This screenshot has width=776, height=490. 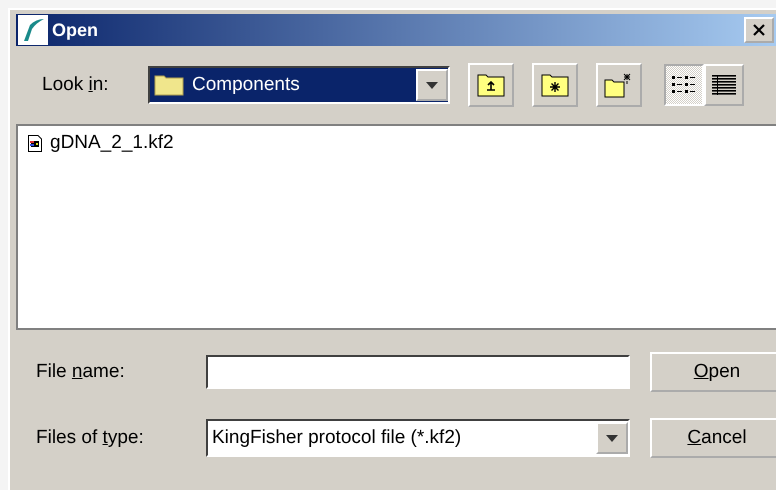 I want to click on open-button: Open, so click(x=713, y=372).